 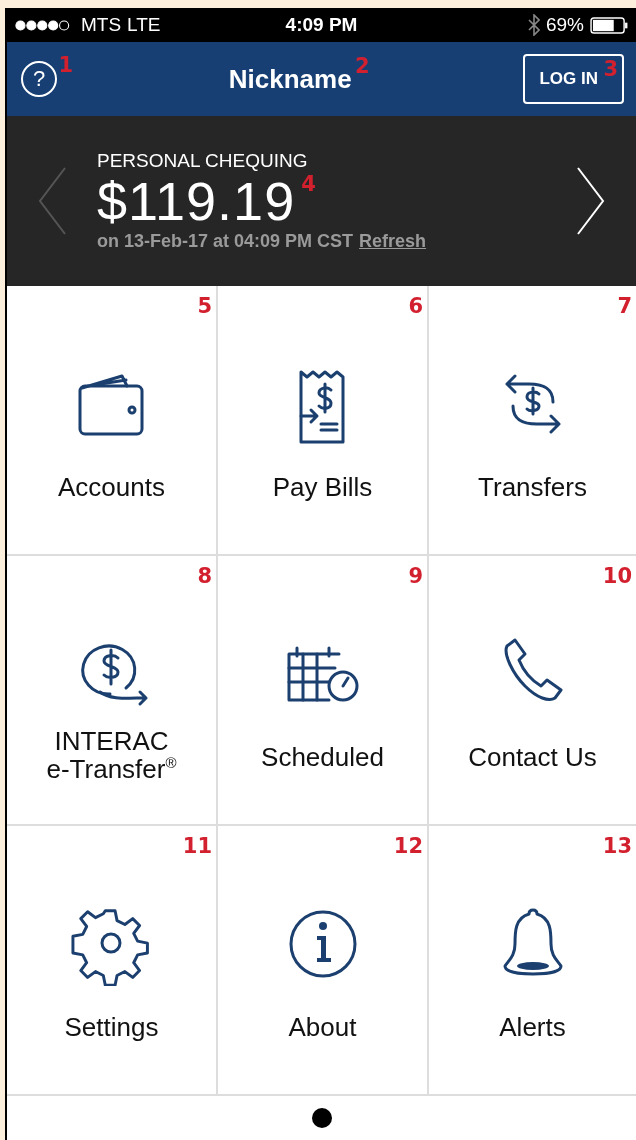 What do you see at coordinates (65, 65) in the screenshot?
I see `callout-number: 1` at bounding box center [65, 65].